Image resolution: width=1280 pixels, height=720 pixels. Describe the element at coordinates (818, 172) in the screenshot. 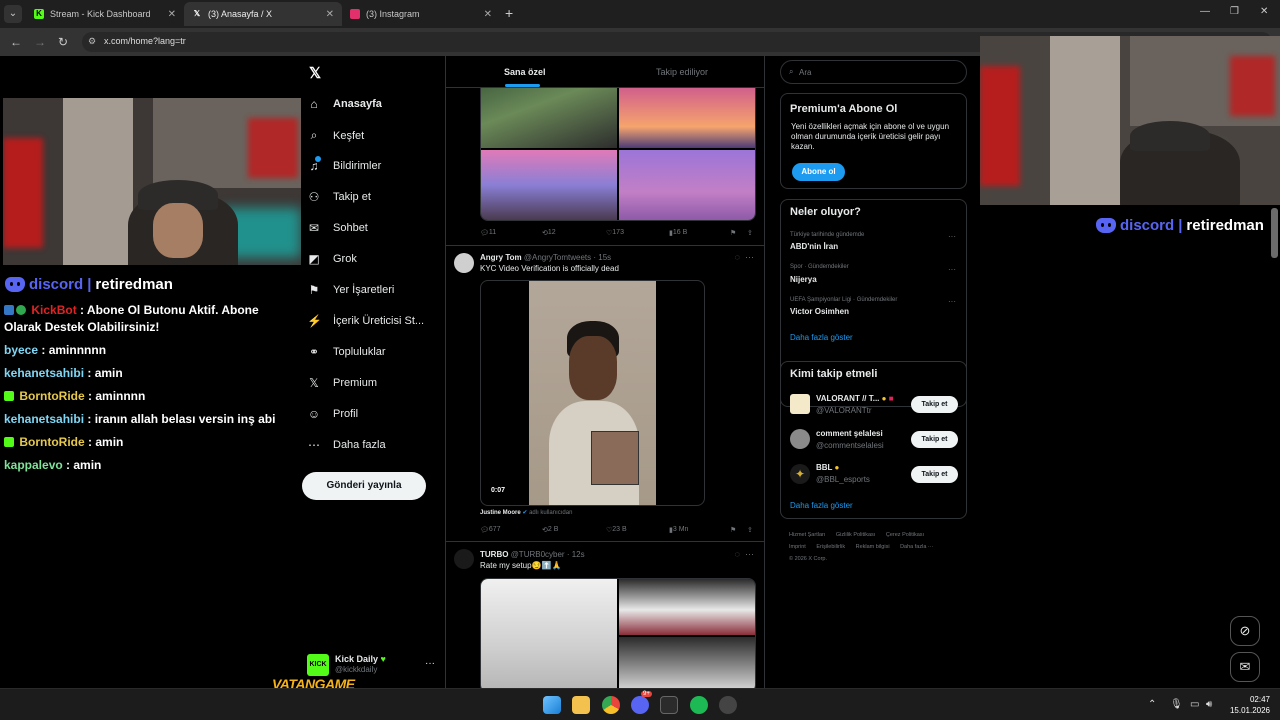

I see `subscribe-button: Abone ol` at that location.